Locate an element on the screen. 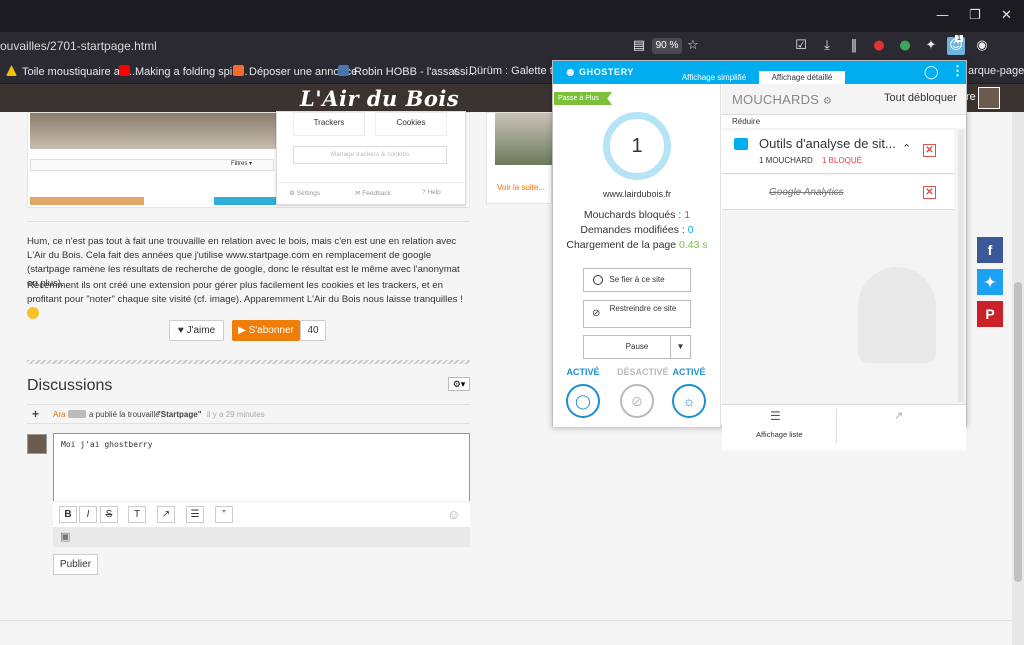 Image resolution: width=1024 pixels, height=645 pixels. account-icon: ◉ is located at coordinates (982, 46).